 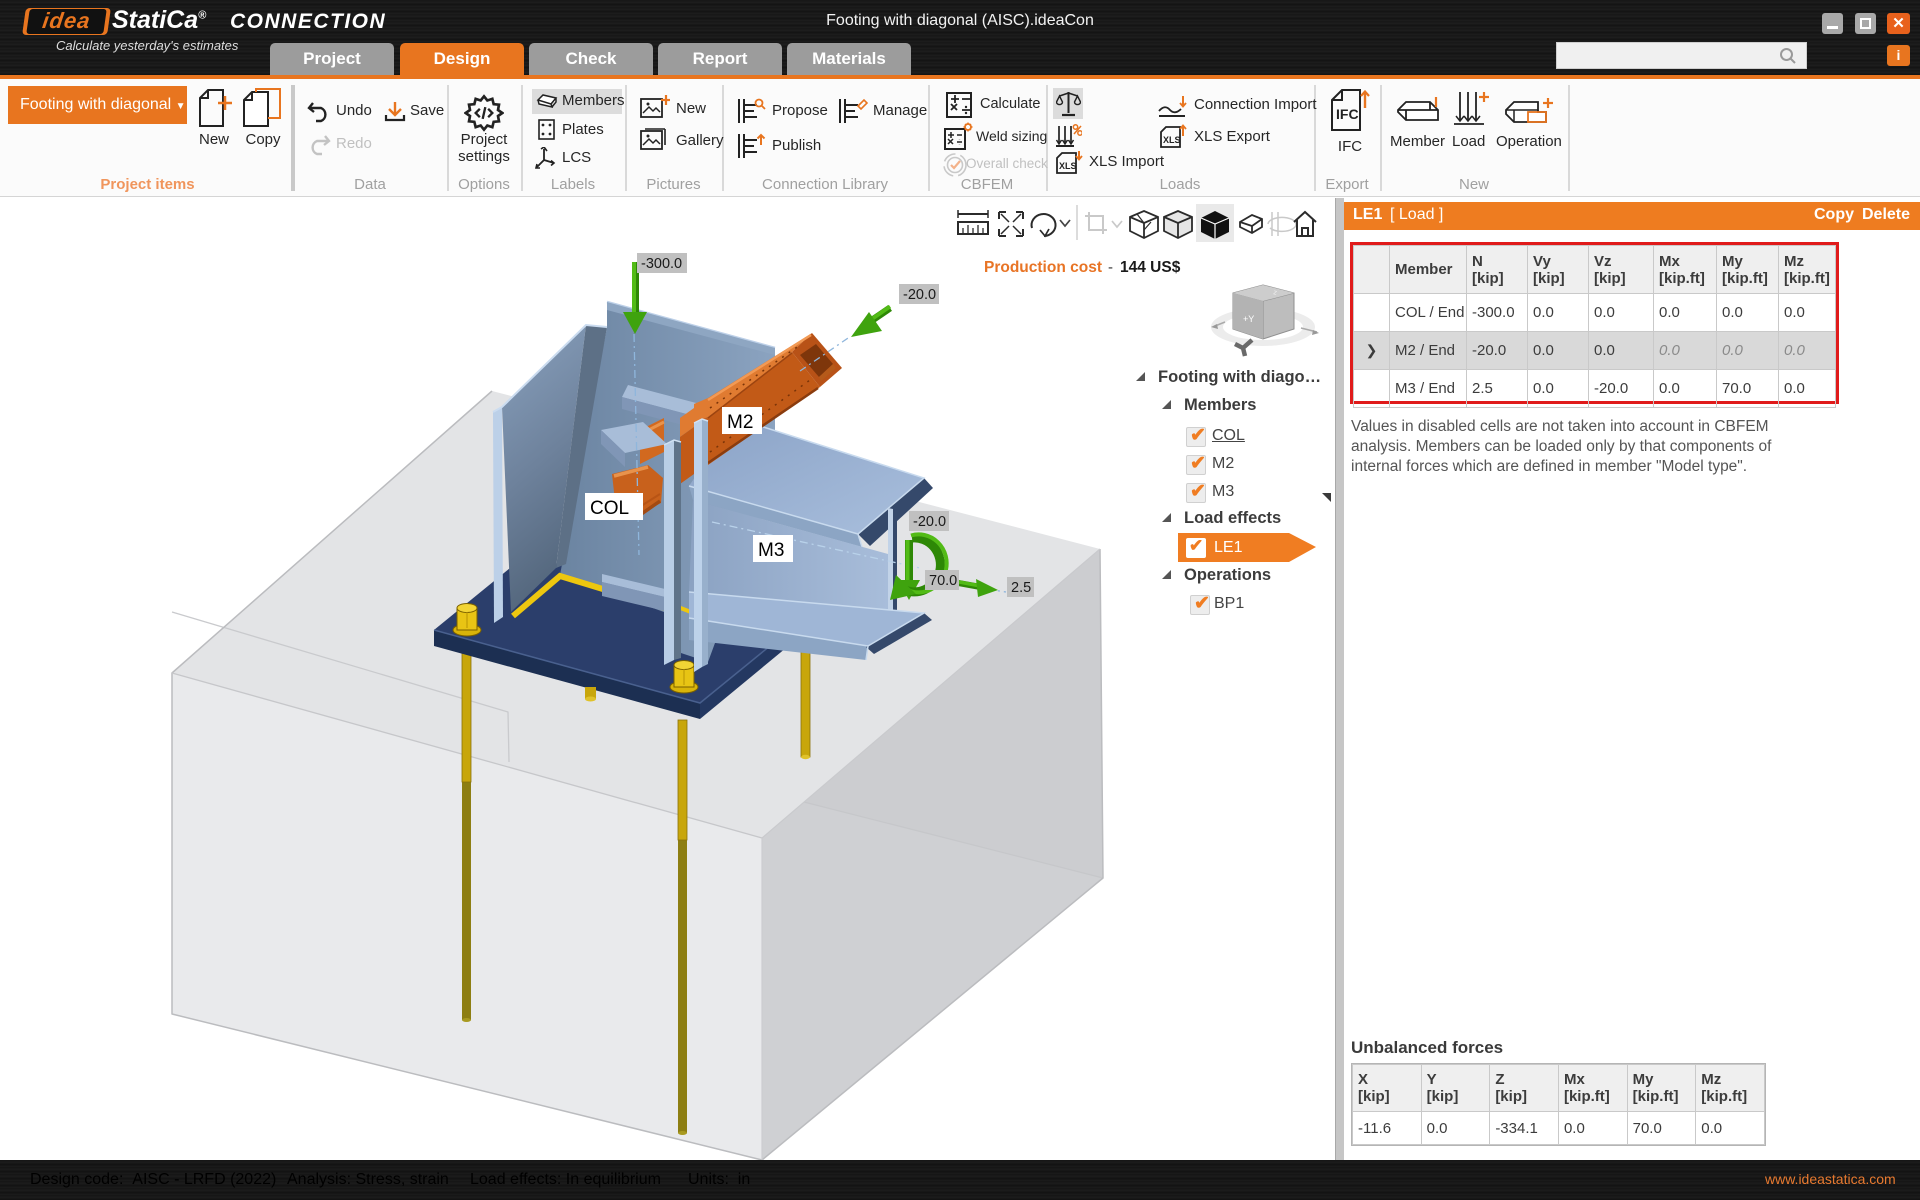 I want to click on svg-text: COL, so click(x=609, y=508).